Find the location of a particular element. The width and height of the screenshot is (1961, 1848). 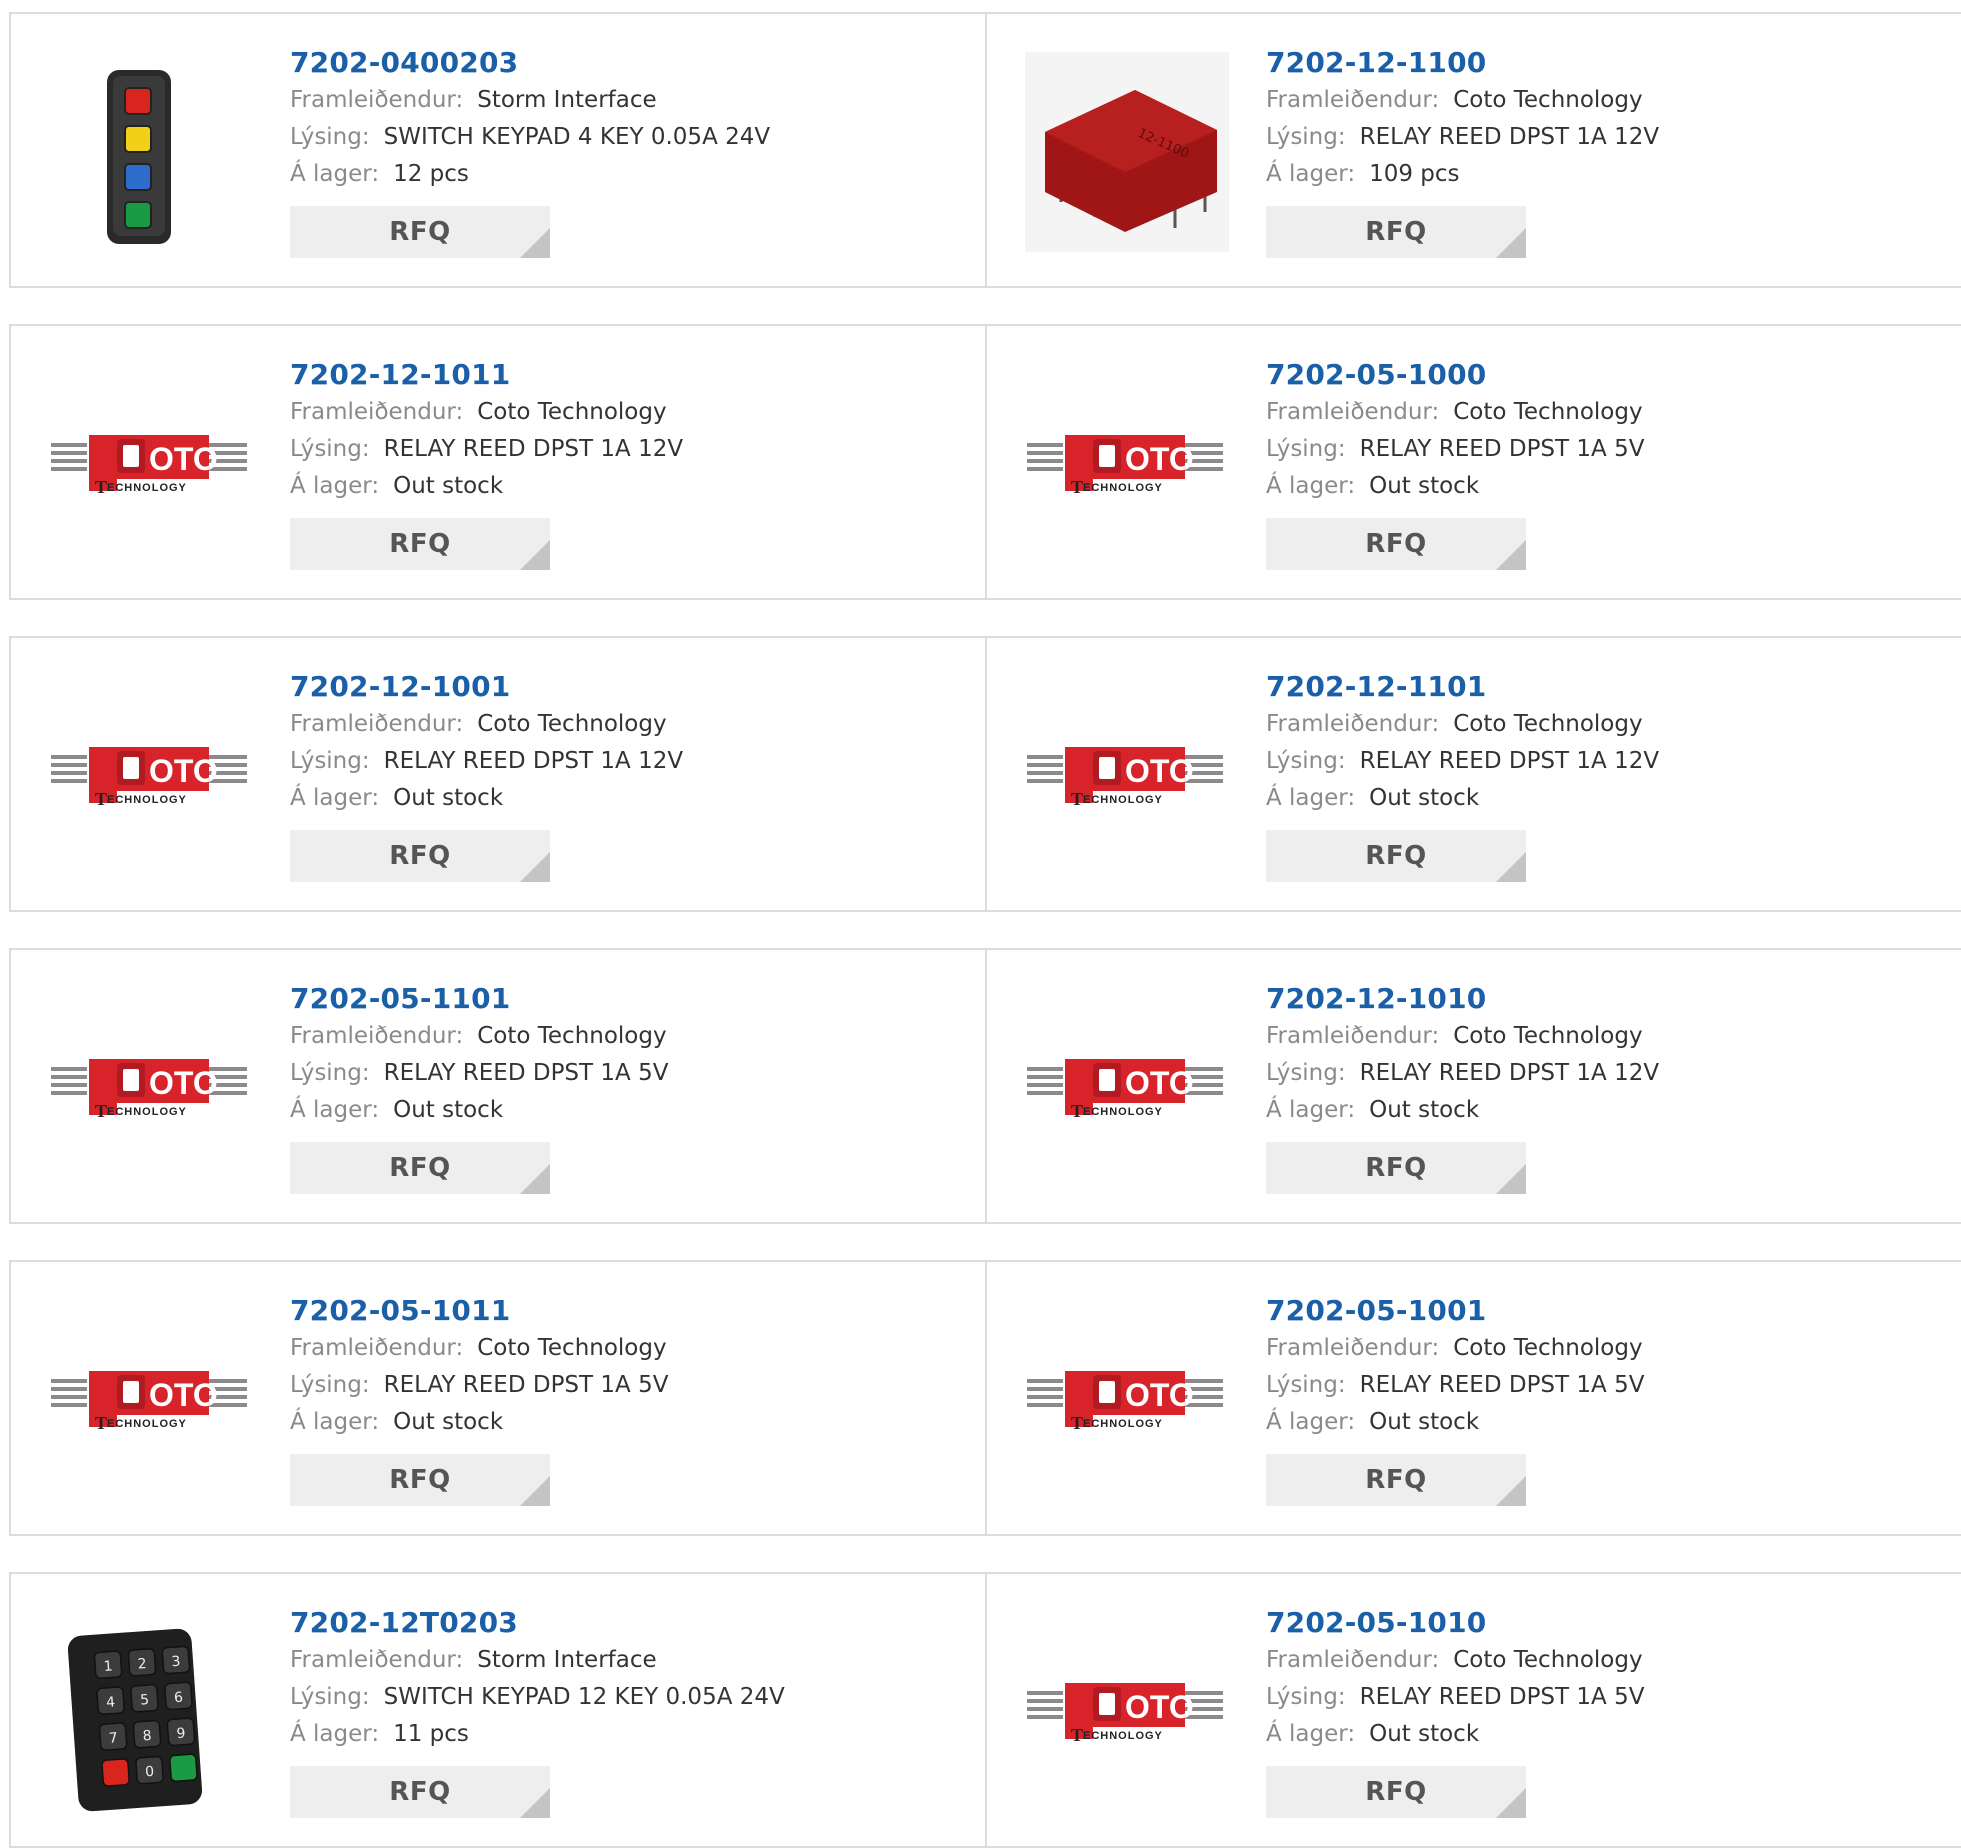

description-value: RELAY REED DPST 1A 5V is located at coordinates (1502, 1385).